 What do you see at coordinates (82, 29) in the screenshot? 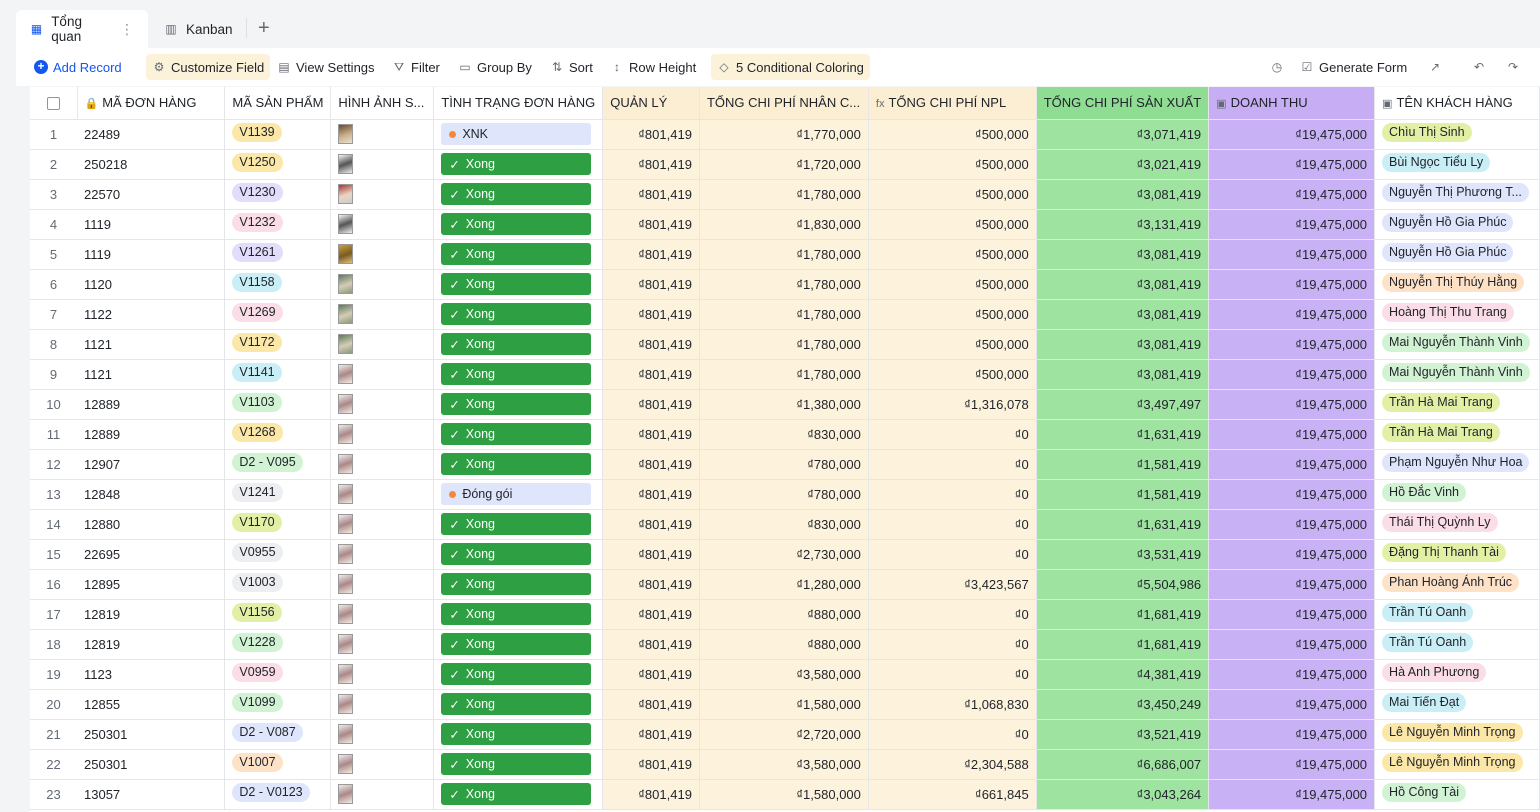
I see `tab-tong-quan: ▦ Tổng quan ⋮` at bounding box center [82, 29].